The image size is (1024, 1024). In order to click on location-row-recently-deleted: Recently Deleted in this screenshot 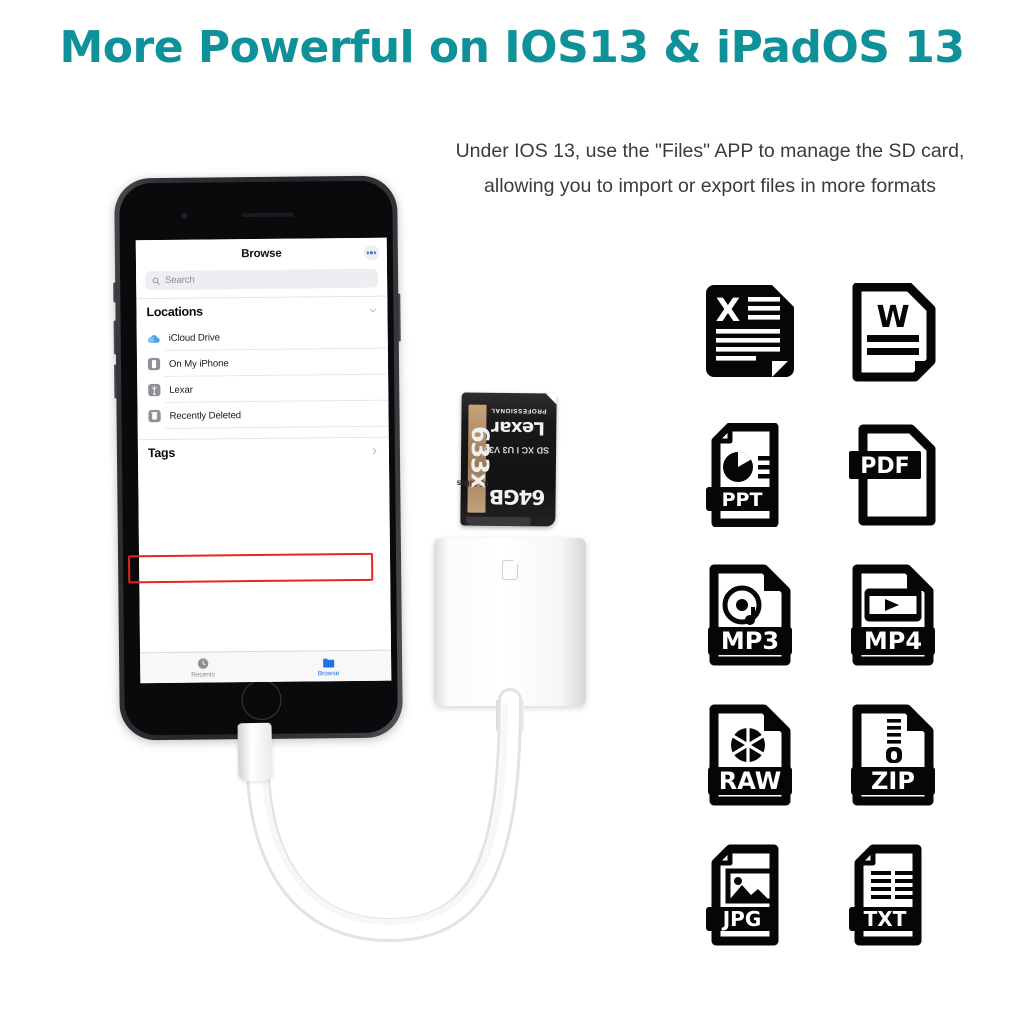, I will do `click(263, 415)`.